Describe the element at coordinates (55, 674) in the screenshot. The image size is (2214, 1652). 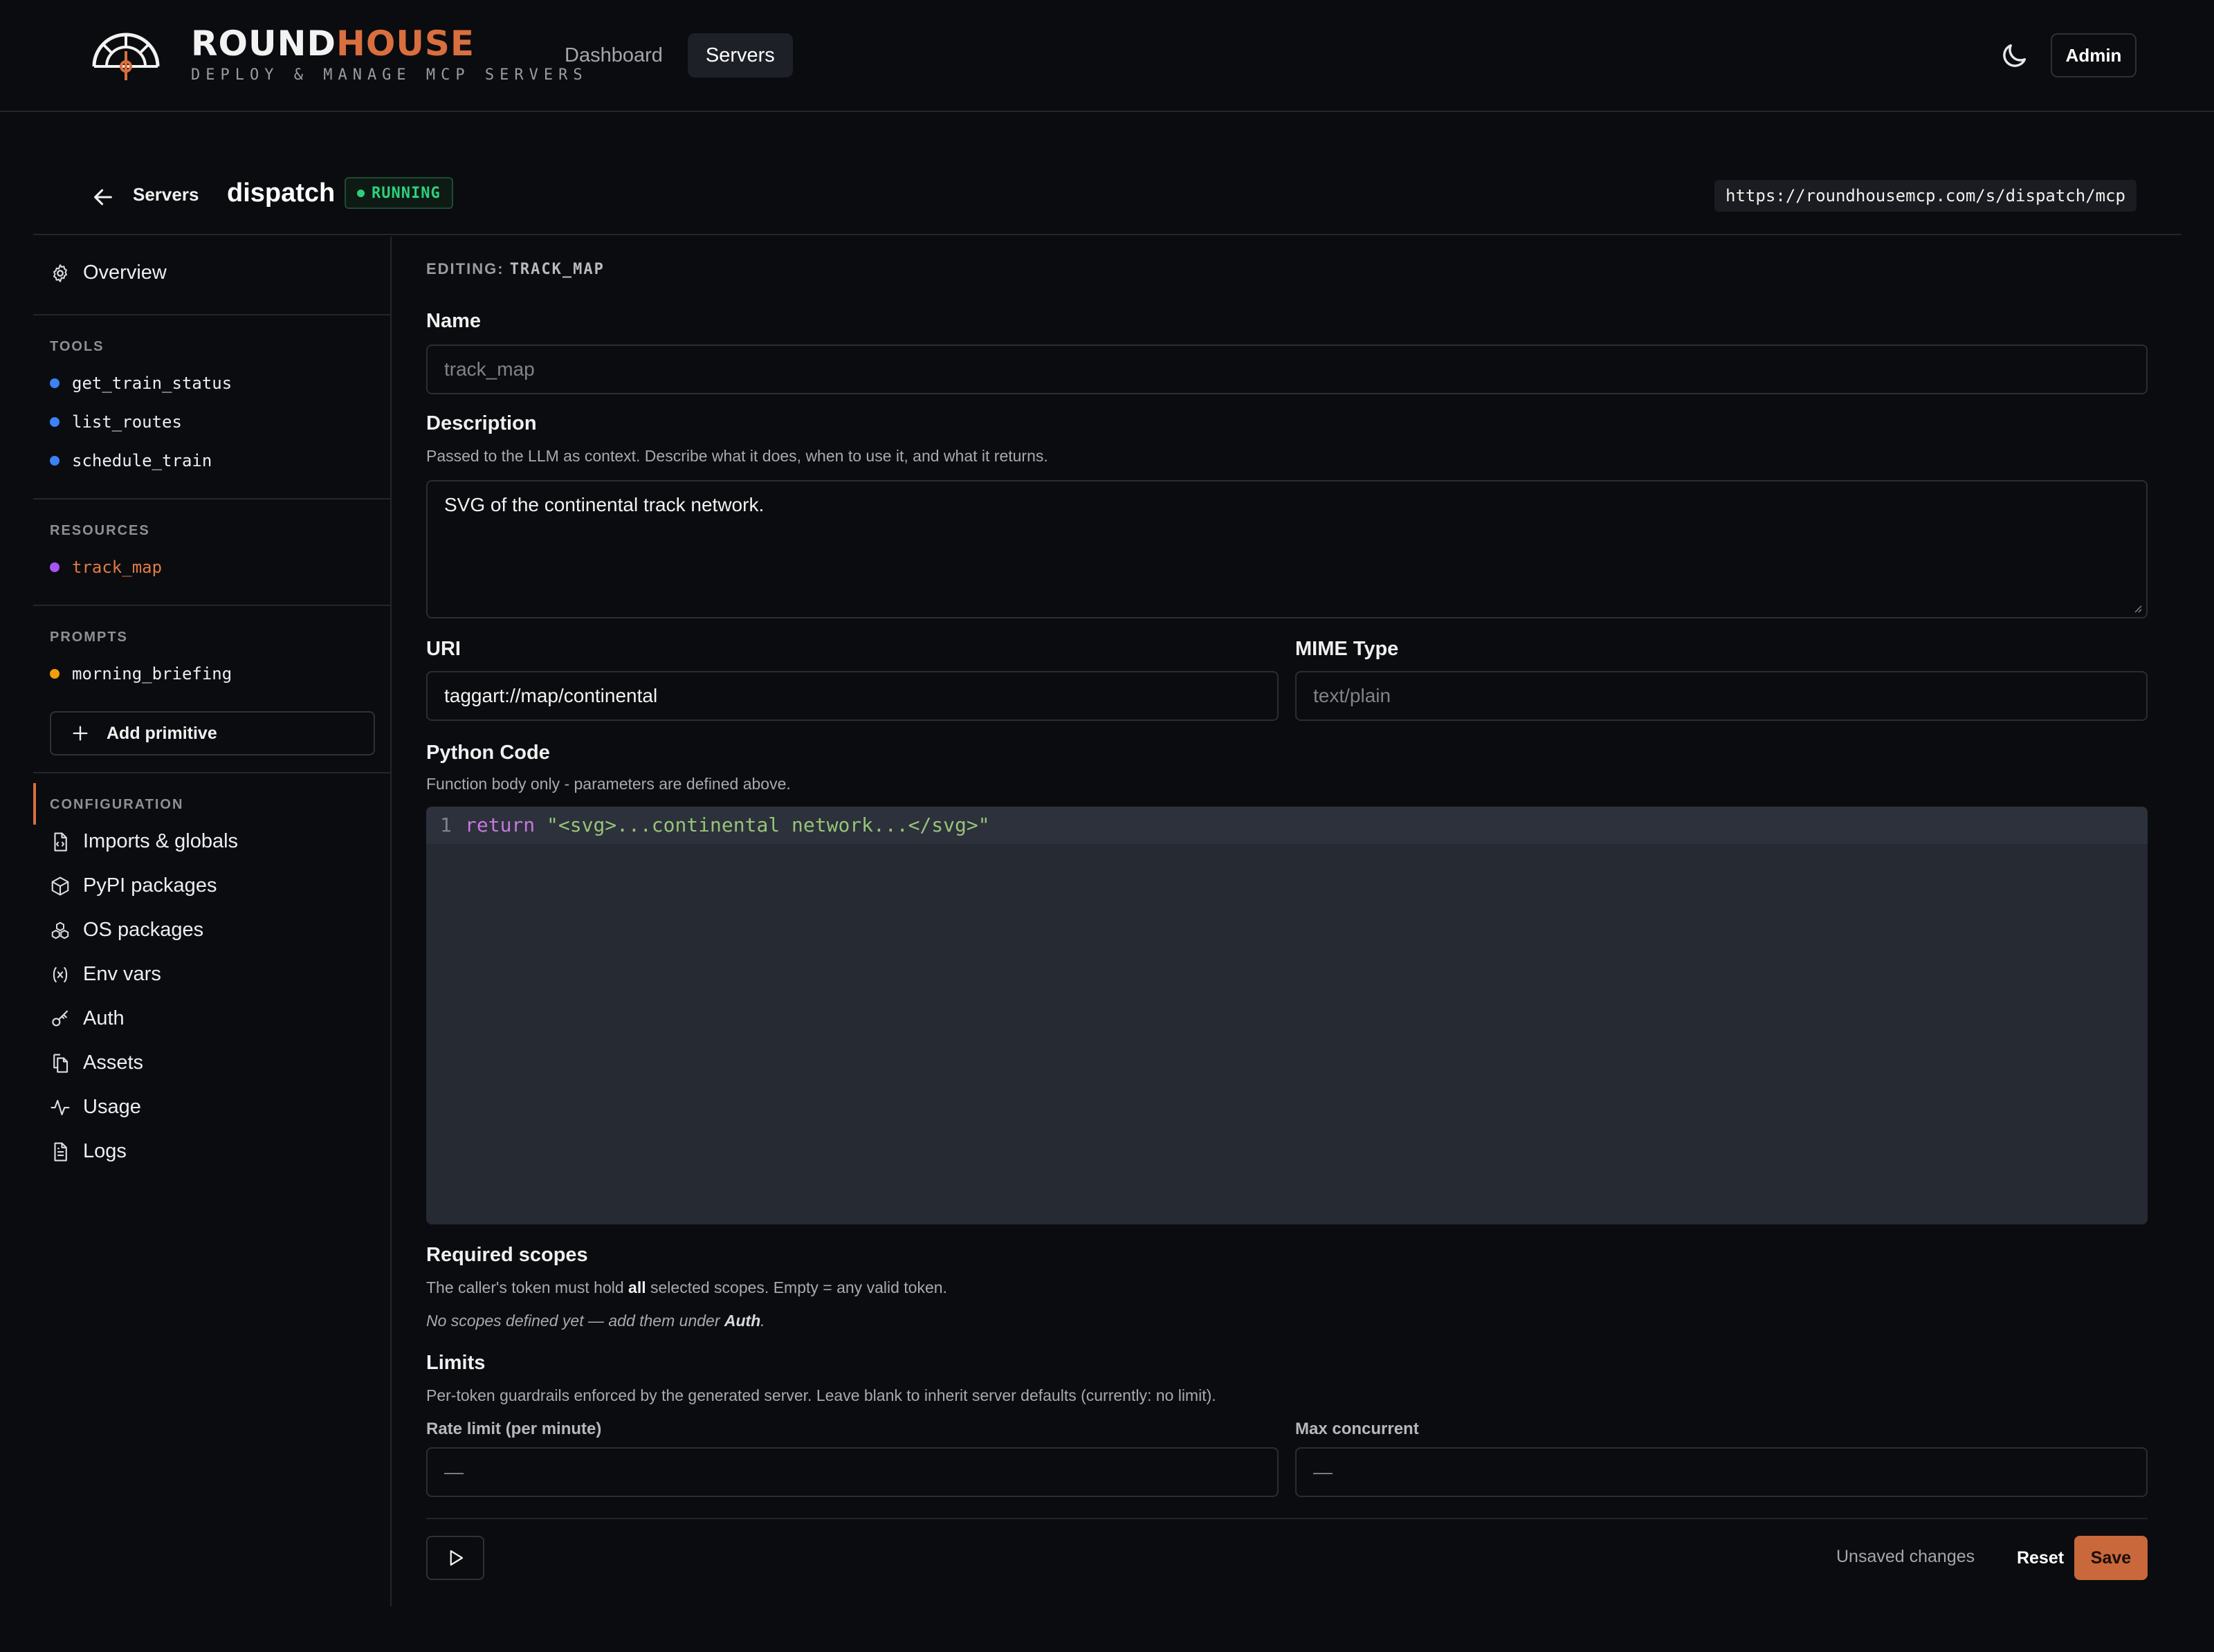
I see `prompt-dot-icon` at that location.